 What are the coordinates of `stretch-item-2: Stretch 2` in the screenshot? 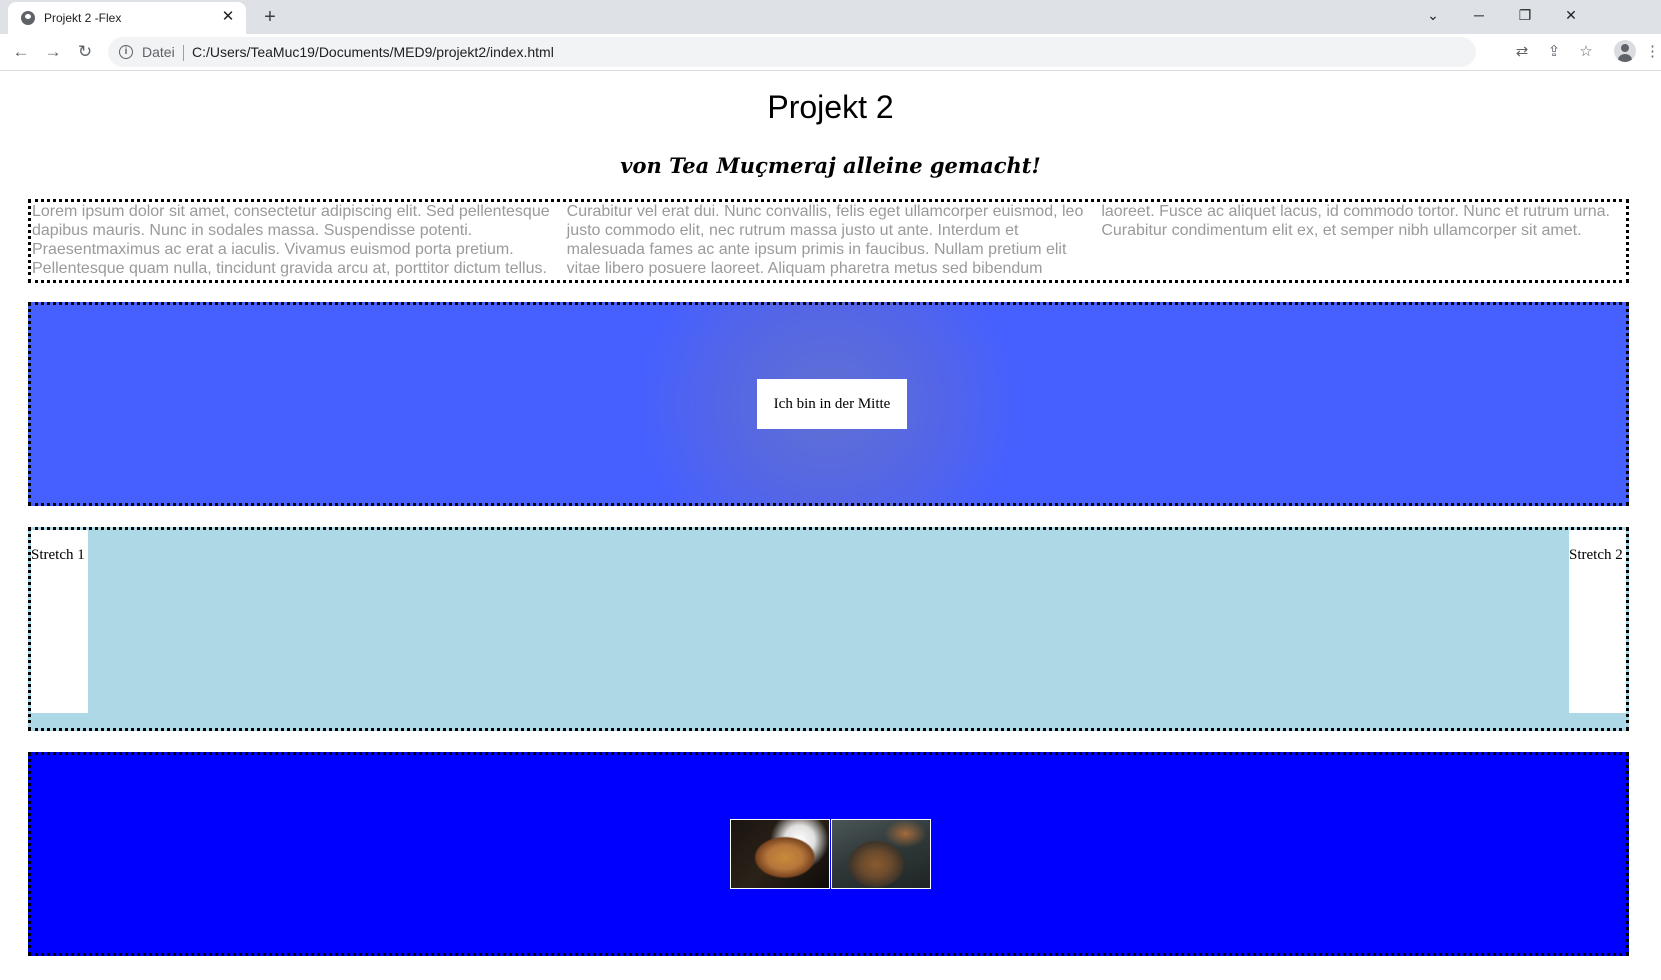 It's located at (1597, 621).